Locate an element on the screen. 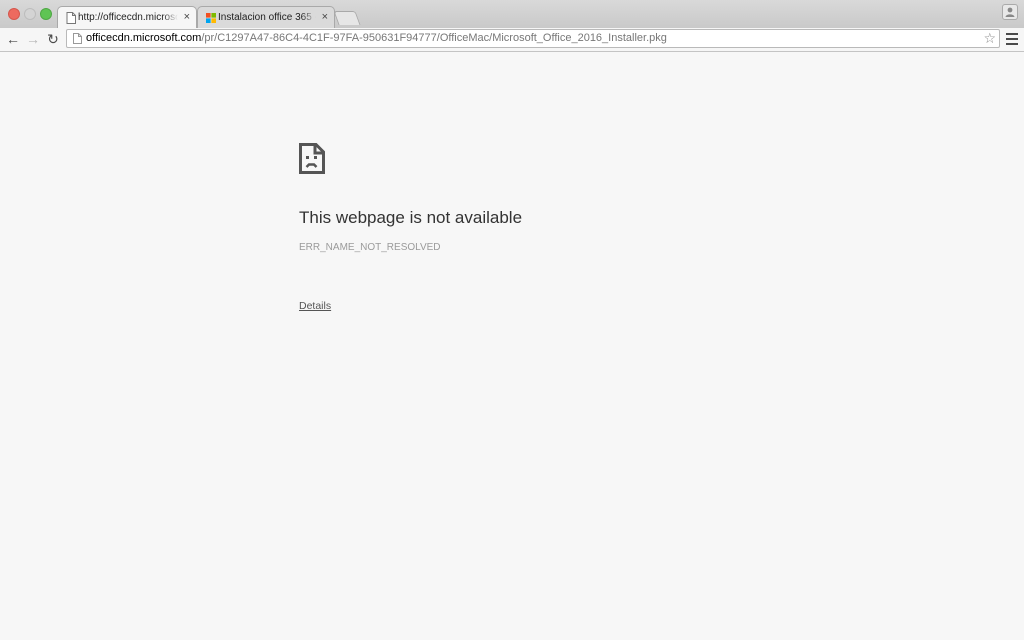 This screenshot has width=1024, height=640. person-icon is located at coordinates (1010, 12).